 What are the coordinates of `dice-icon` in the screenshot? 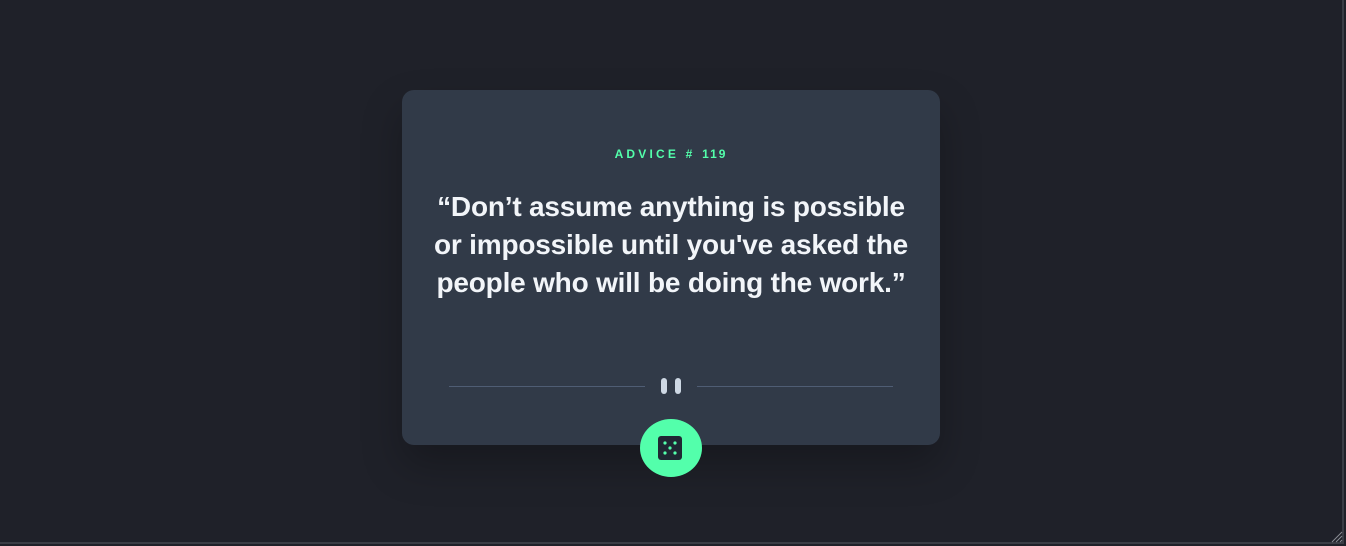 It's located at (670, 448).